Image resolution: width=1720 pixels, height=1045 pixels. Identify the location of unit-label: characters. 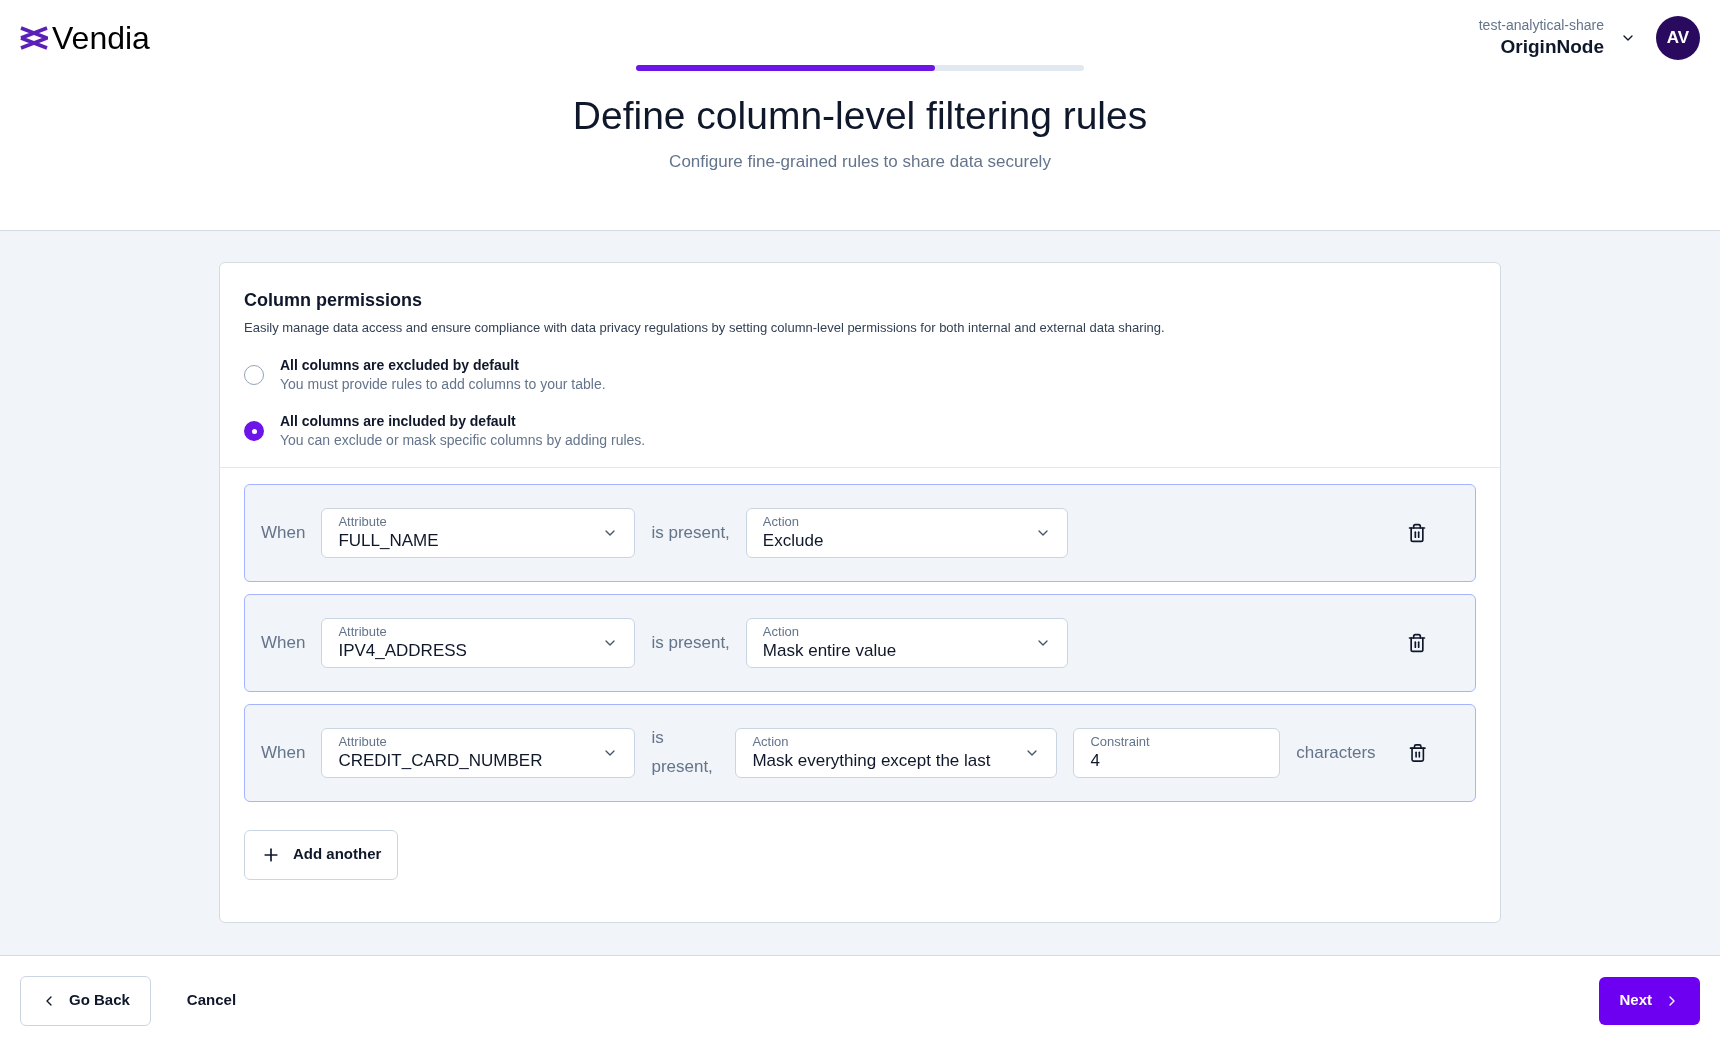
(1336, 752).